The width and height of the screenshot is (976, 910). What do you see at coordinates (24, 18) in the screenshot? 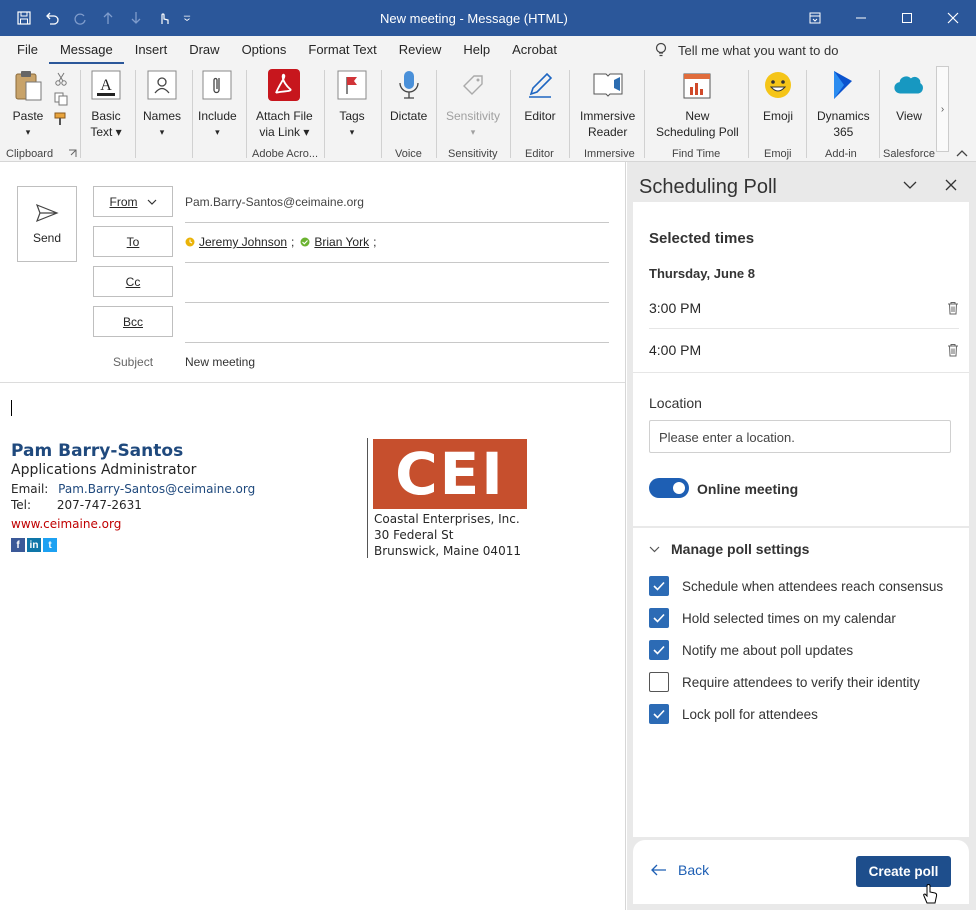
I see `save-icon` at bounding box center [24, 18].